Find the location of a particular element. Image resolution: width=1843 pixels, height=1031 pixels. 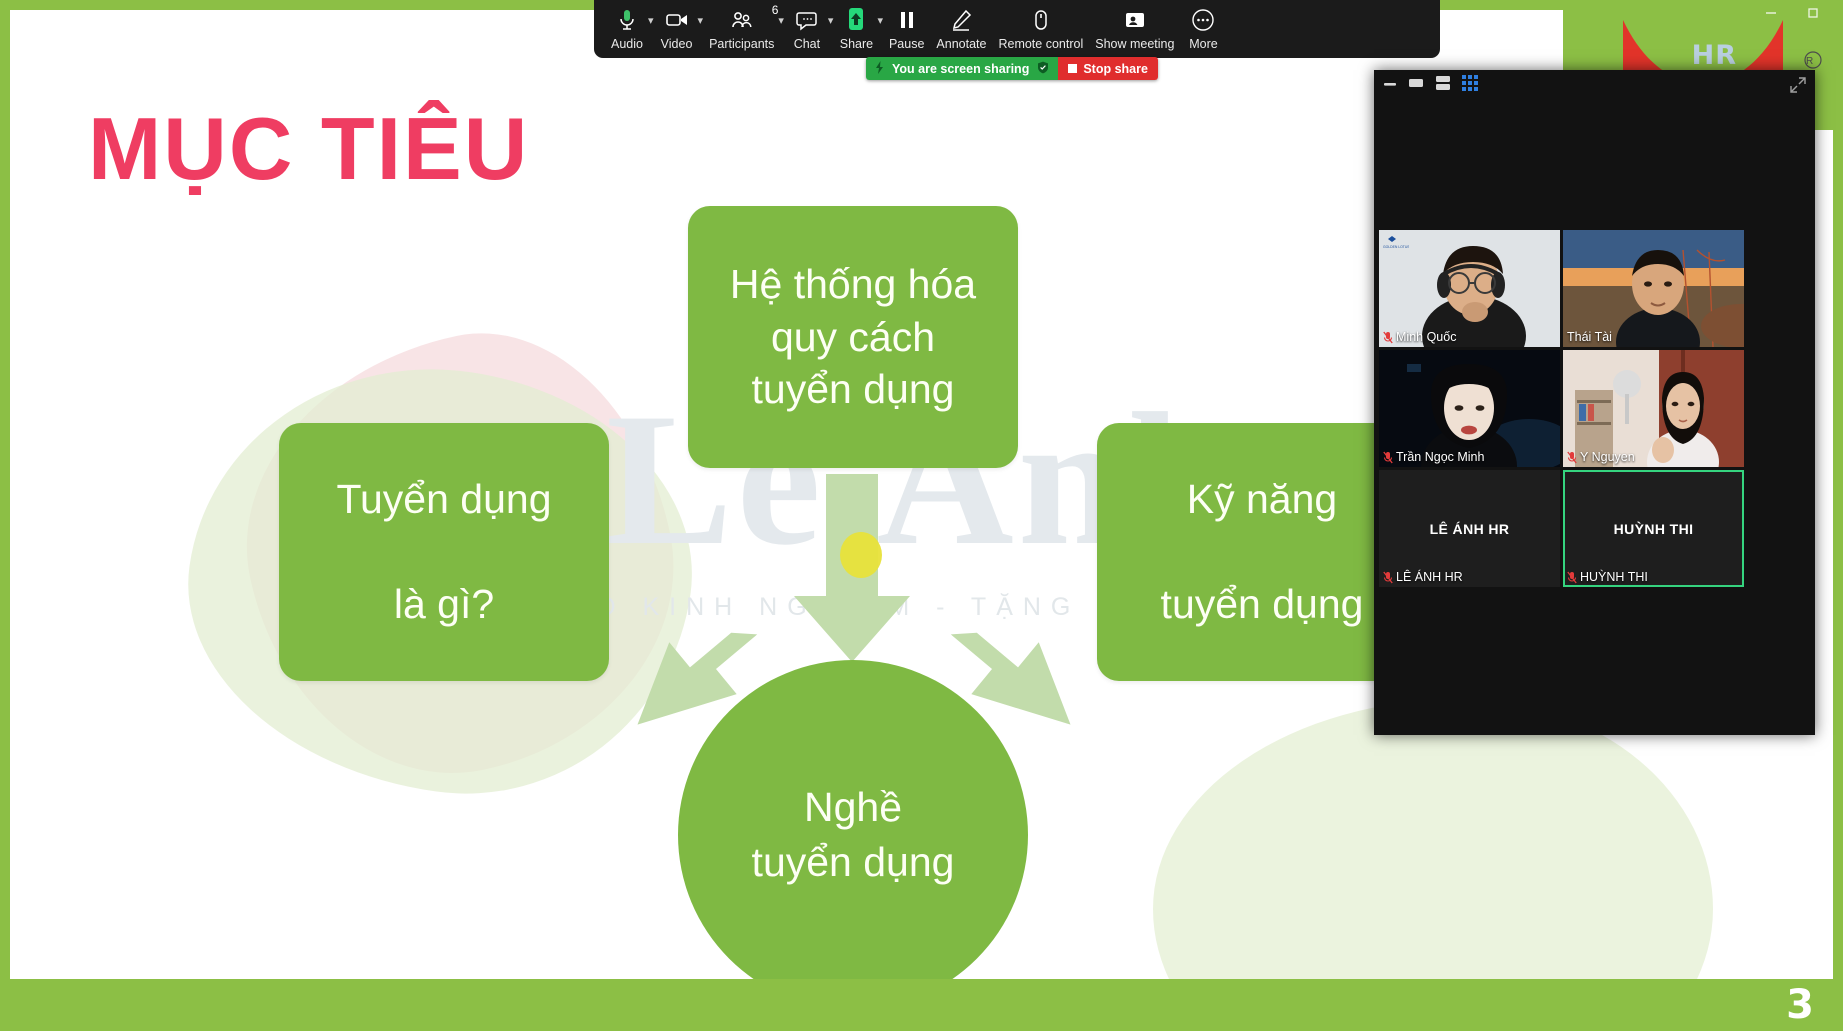

microphone-icon is located at coordinates (627, 20).